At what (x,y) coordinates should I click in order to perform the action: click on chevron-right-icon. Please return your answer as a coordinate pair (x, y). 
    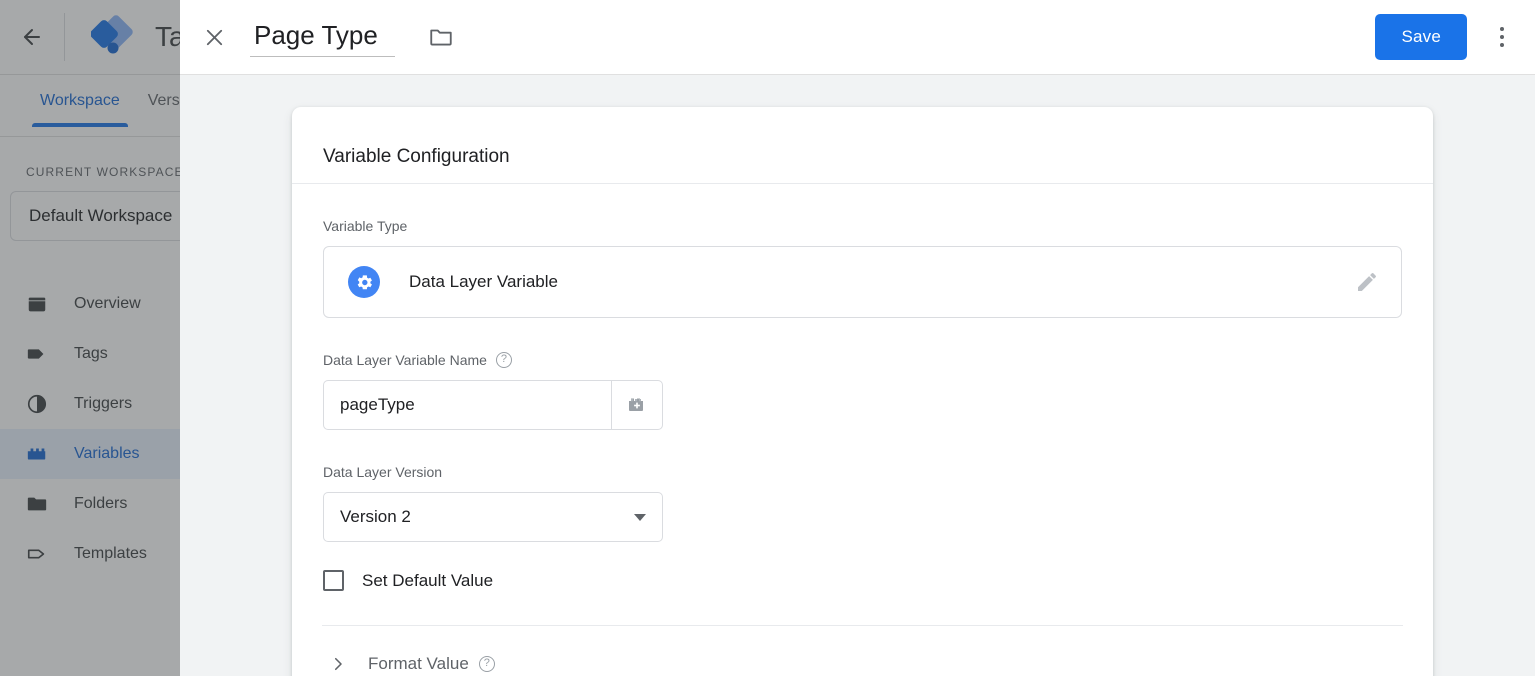
    Looking at the image, I should click on (338, 664).